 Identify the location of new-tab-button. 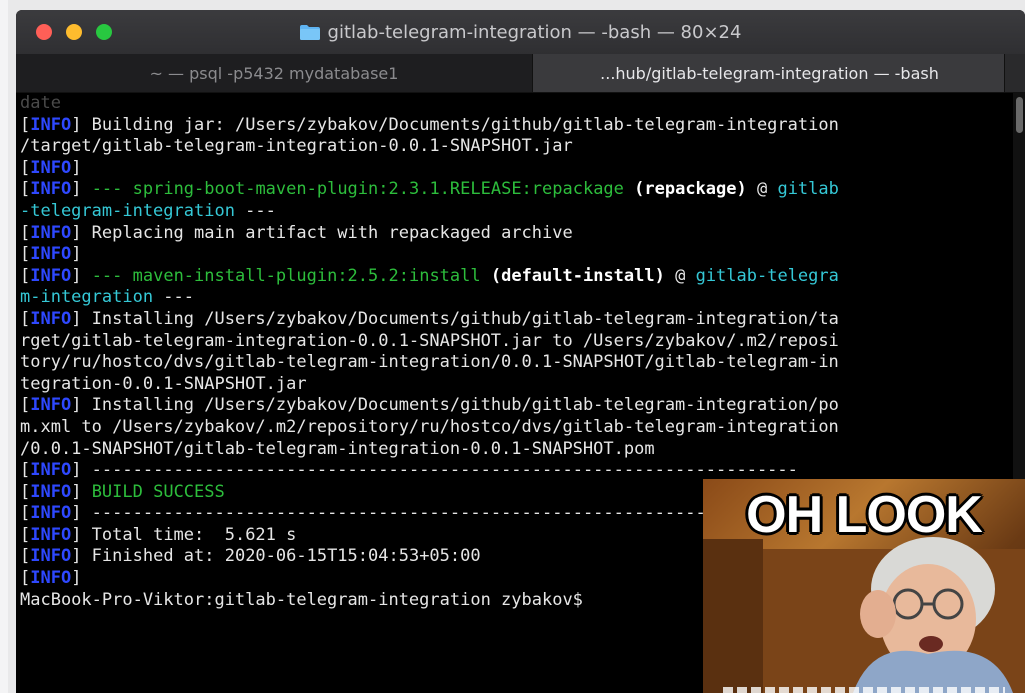
(1014, 73).